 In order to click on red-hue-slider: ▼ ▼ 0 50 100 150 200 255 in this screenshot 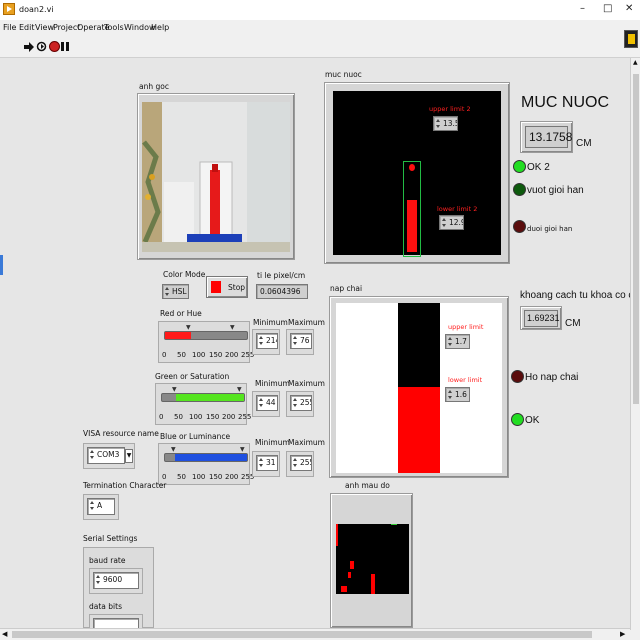, I will do `click(206, 342)`.